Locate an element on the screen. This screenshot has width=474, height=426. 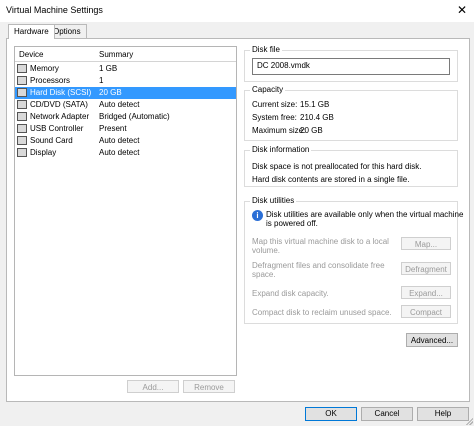
device-name: Hard Disk (SCSI) is located at coordinates (61, 92).